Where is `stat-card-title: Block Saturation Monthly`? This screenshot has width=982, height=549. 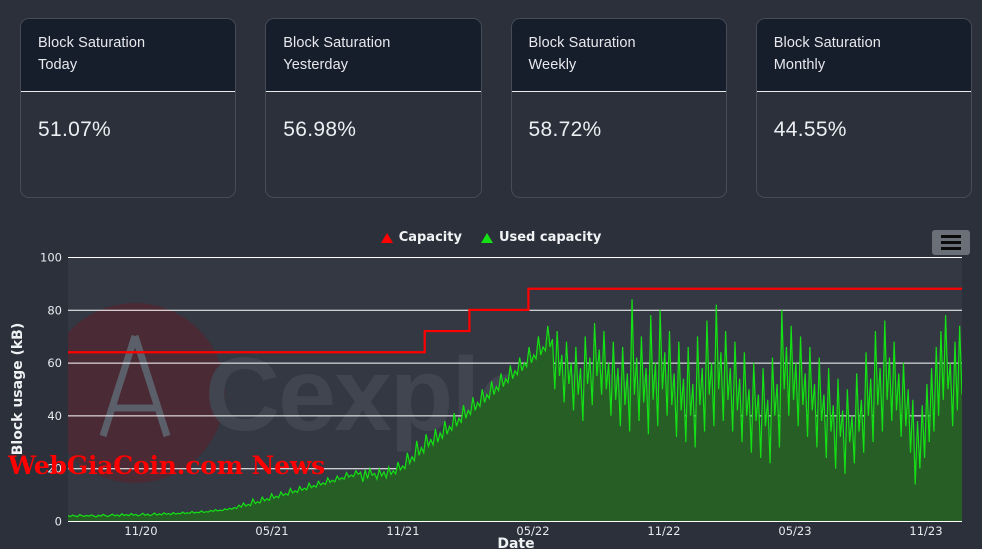
stat-card-title: Block Saturation Monthly is located at coordinates (827, 54).